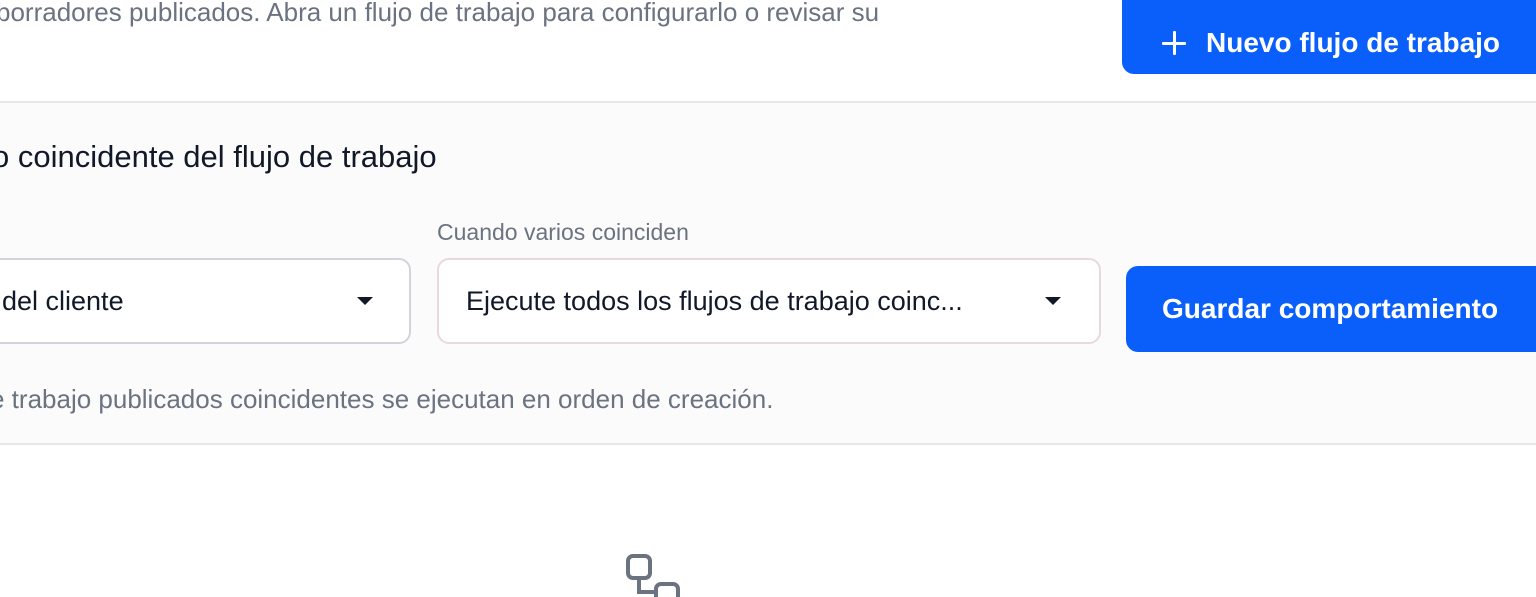 This screenshot has height=597, width=1536. What do you see at coordinates (1174, 43) in the screenshot?
I see `plus-icon` at bounding box center [1174, 43].